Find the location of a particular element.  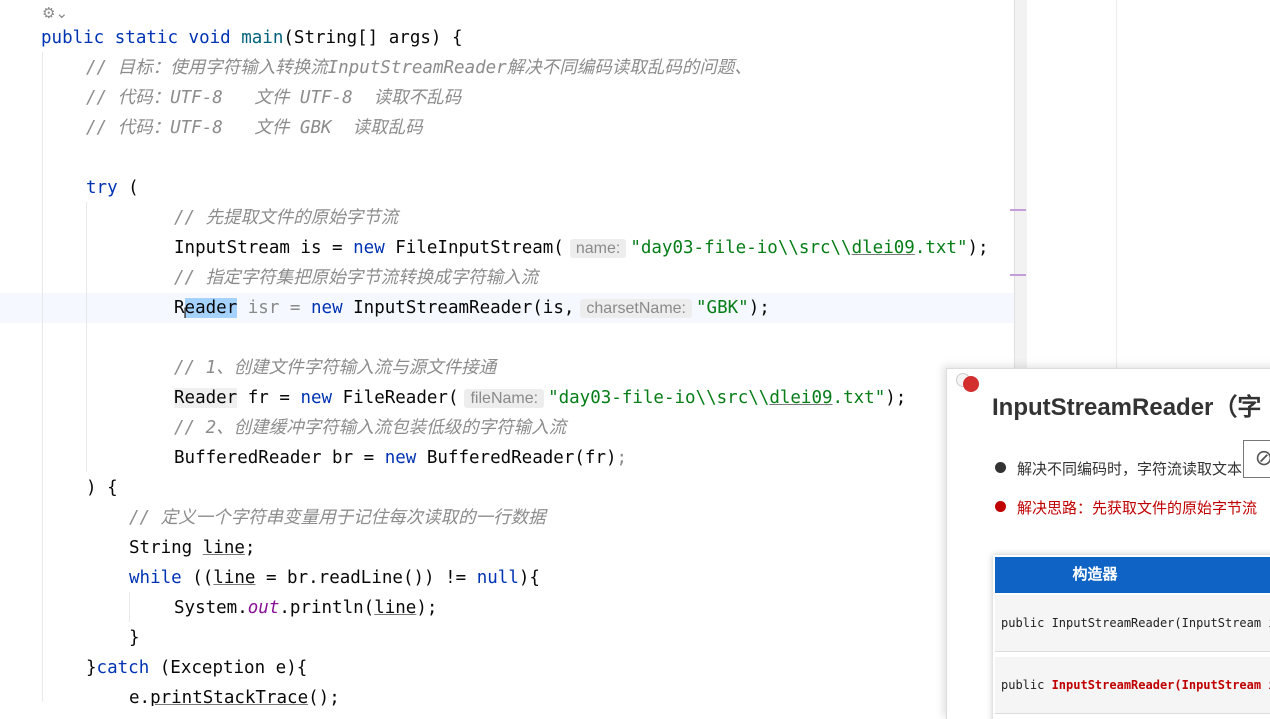

code-text: String is located at coordinates (166, 548).